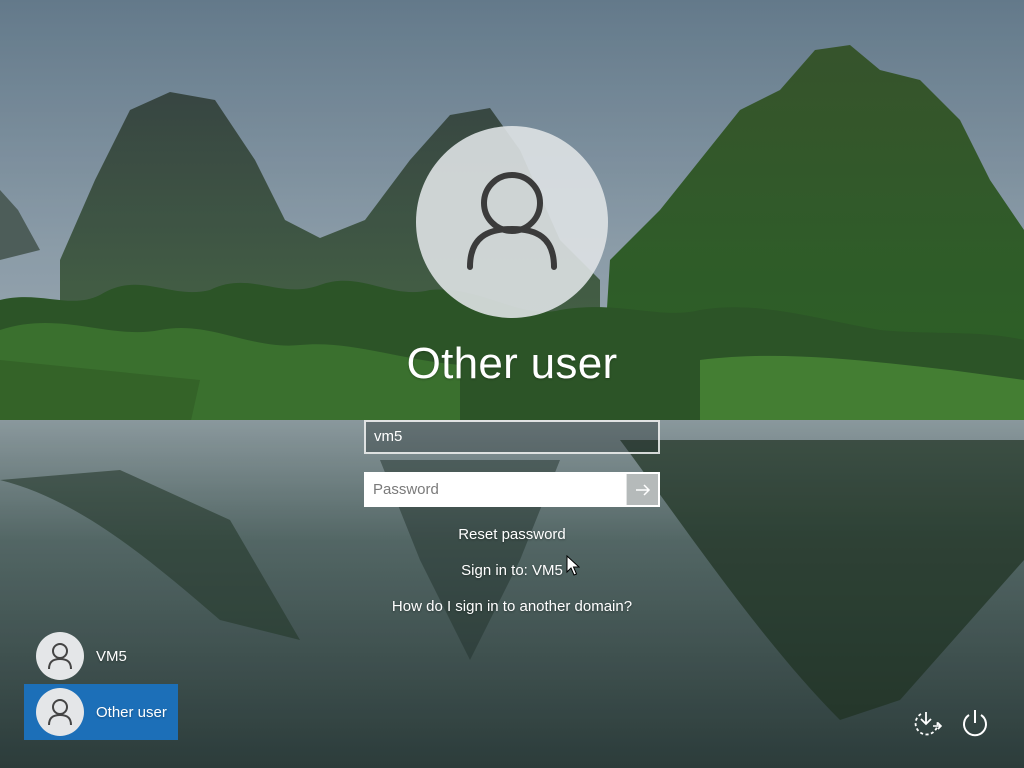 The image size is (1024, 768). I want to click on reset-password-link: Reset password, so click(512, 534).